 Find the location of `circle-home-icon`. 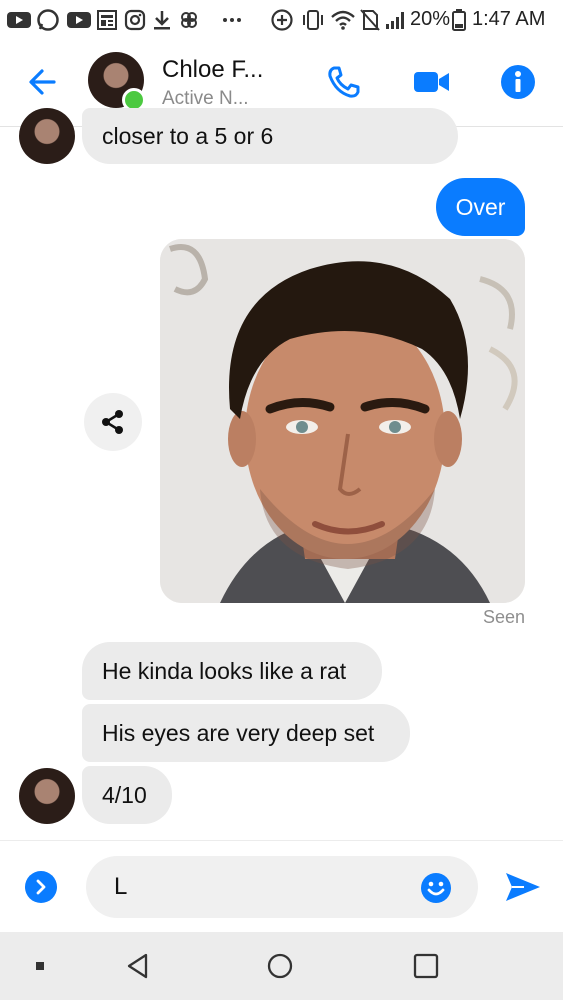

circle-home-icon is located at coordinates (280, 966).